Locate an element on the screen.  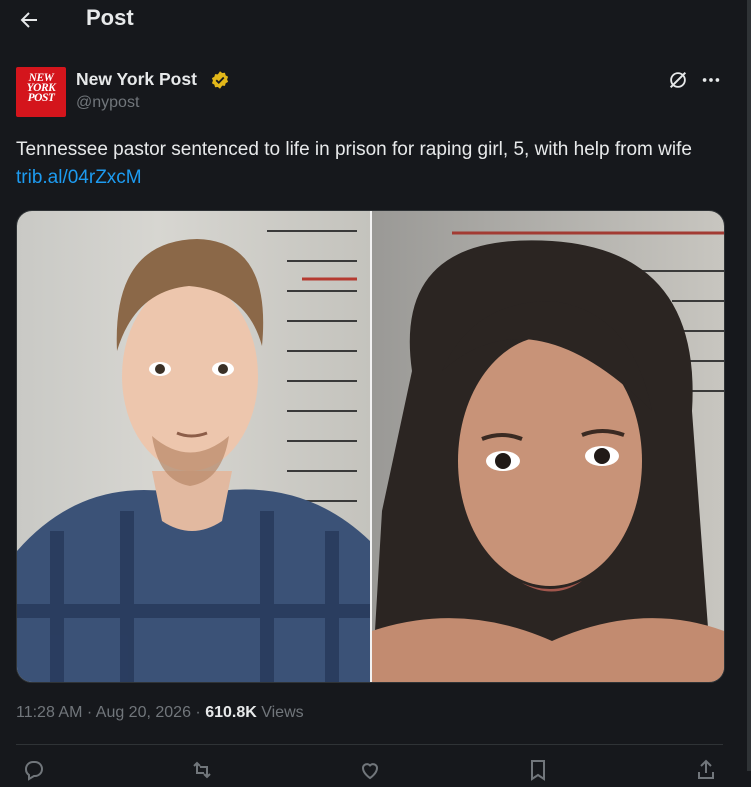
repost-icon is located at coordinates (202, 770).